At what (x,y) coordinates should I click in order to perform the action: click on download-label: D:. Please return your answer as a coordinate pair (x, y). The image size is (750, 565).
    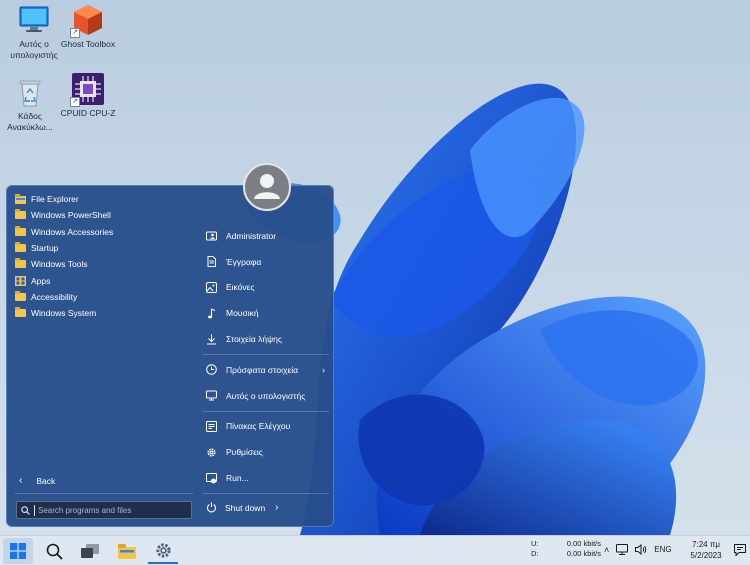
    Looking at the image, I should click on (535, 553).